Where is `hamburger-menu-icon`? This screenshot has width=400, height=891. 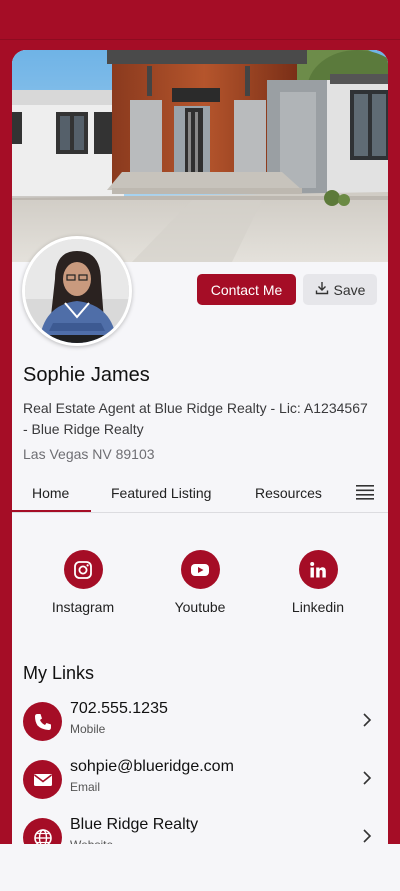
hamburger-menu-icon is located at coordinates (365, 492).